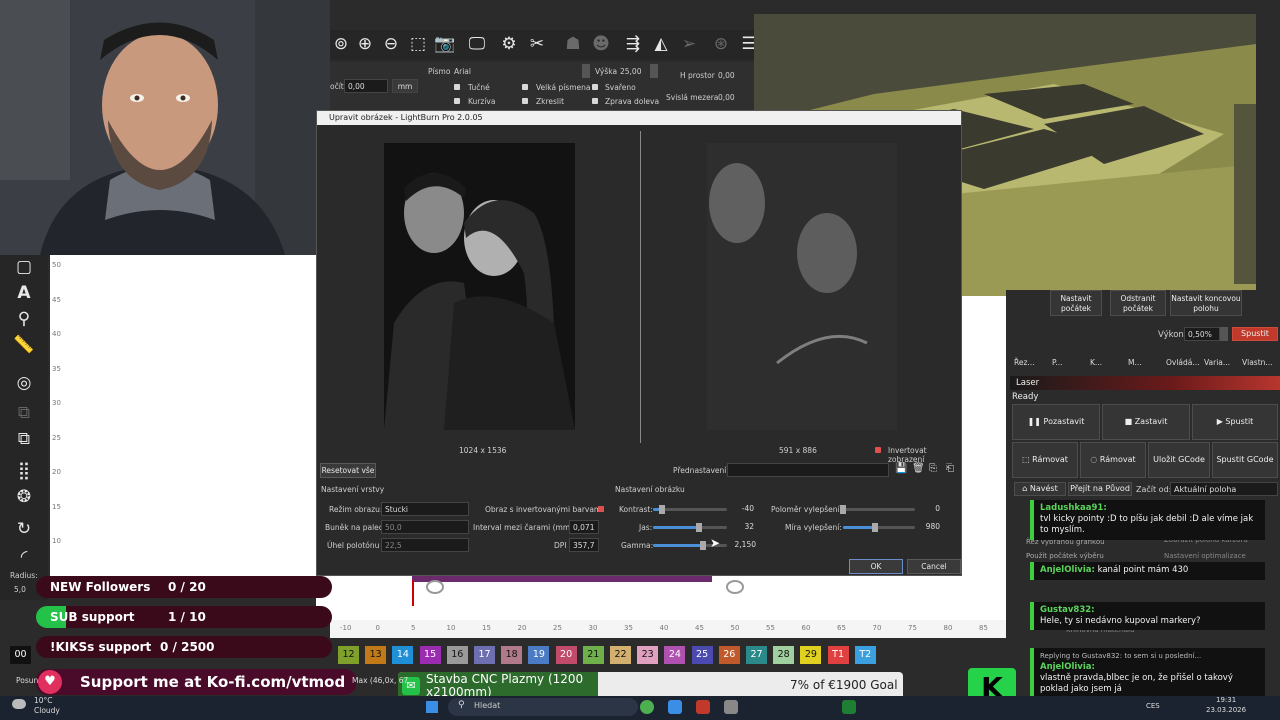 Image resolution: width=1280 pixels, height=720 pixels. Describe the element at coordinates (24, 293) in the screenshot. I see `text-tool-icon: A` at that location.